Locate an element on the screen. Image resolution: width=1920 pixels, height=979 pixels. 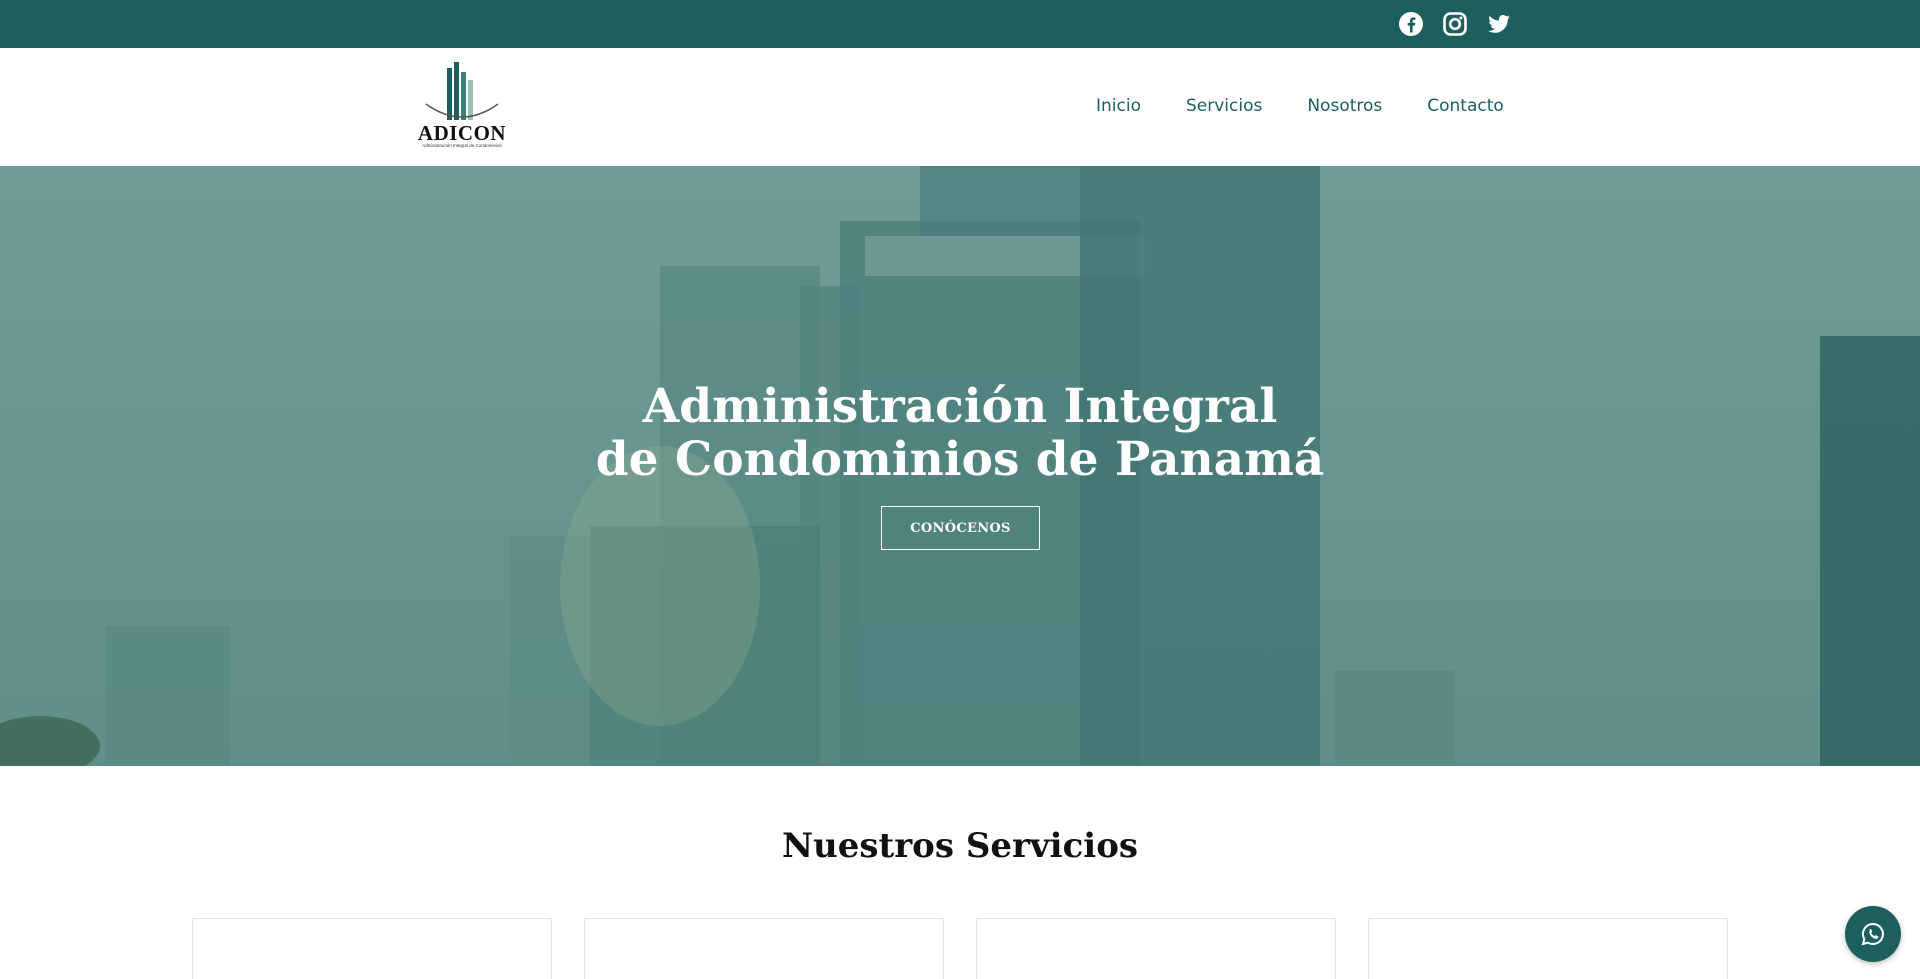
whatsapp-button is located at coordinates (1873, 934).